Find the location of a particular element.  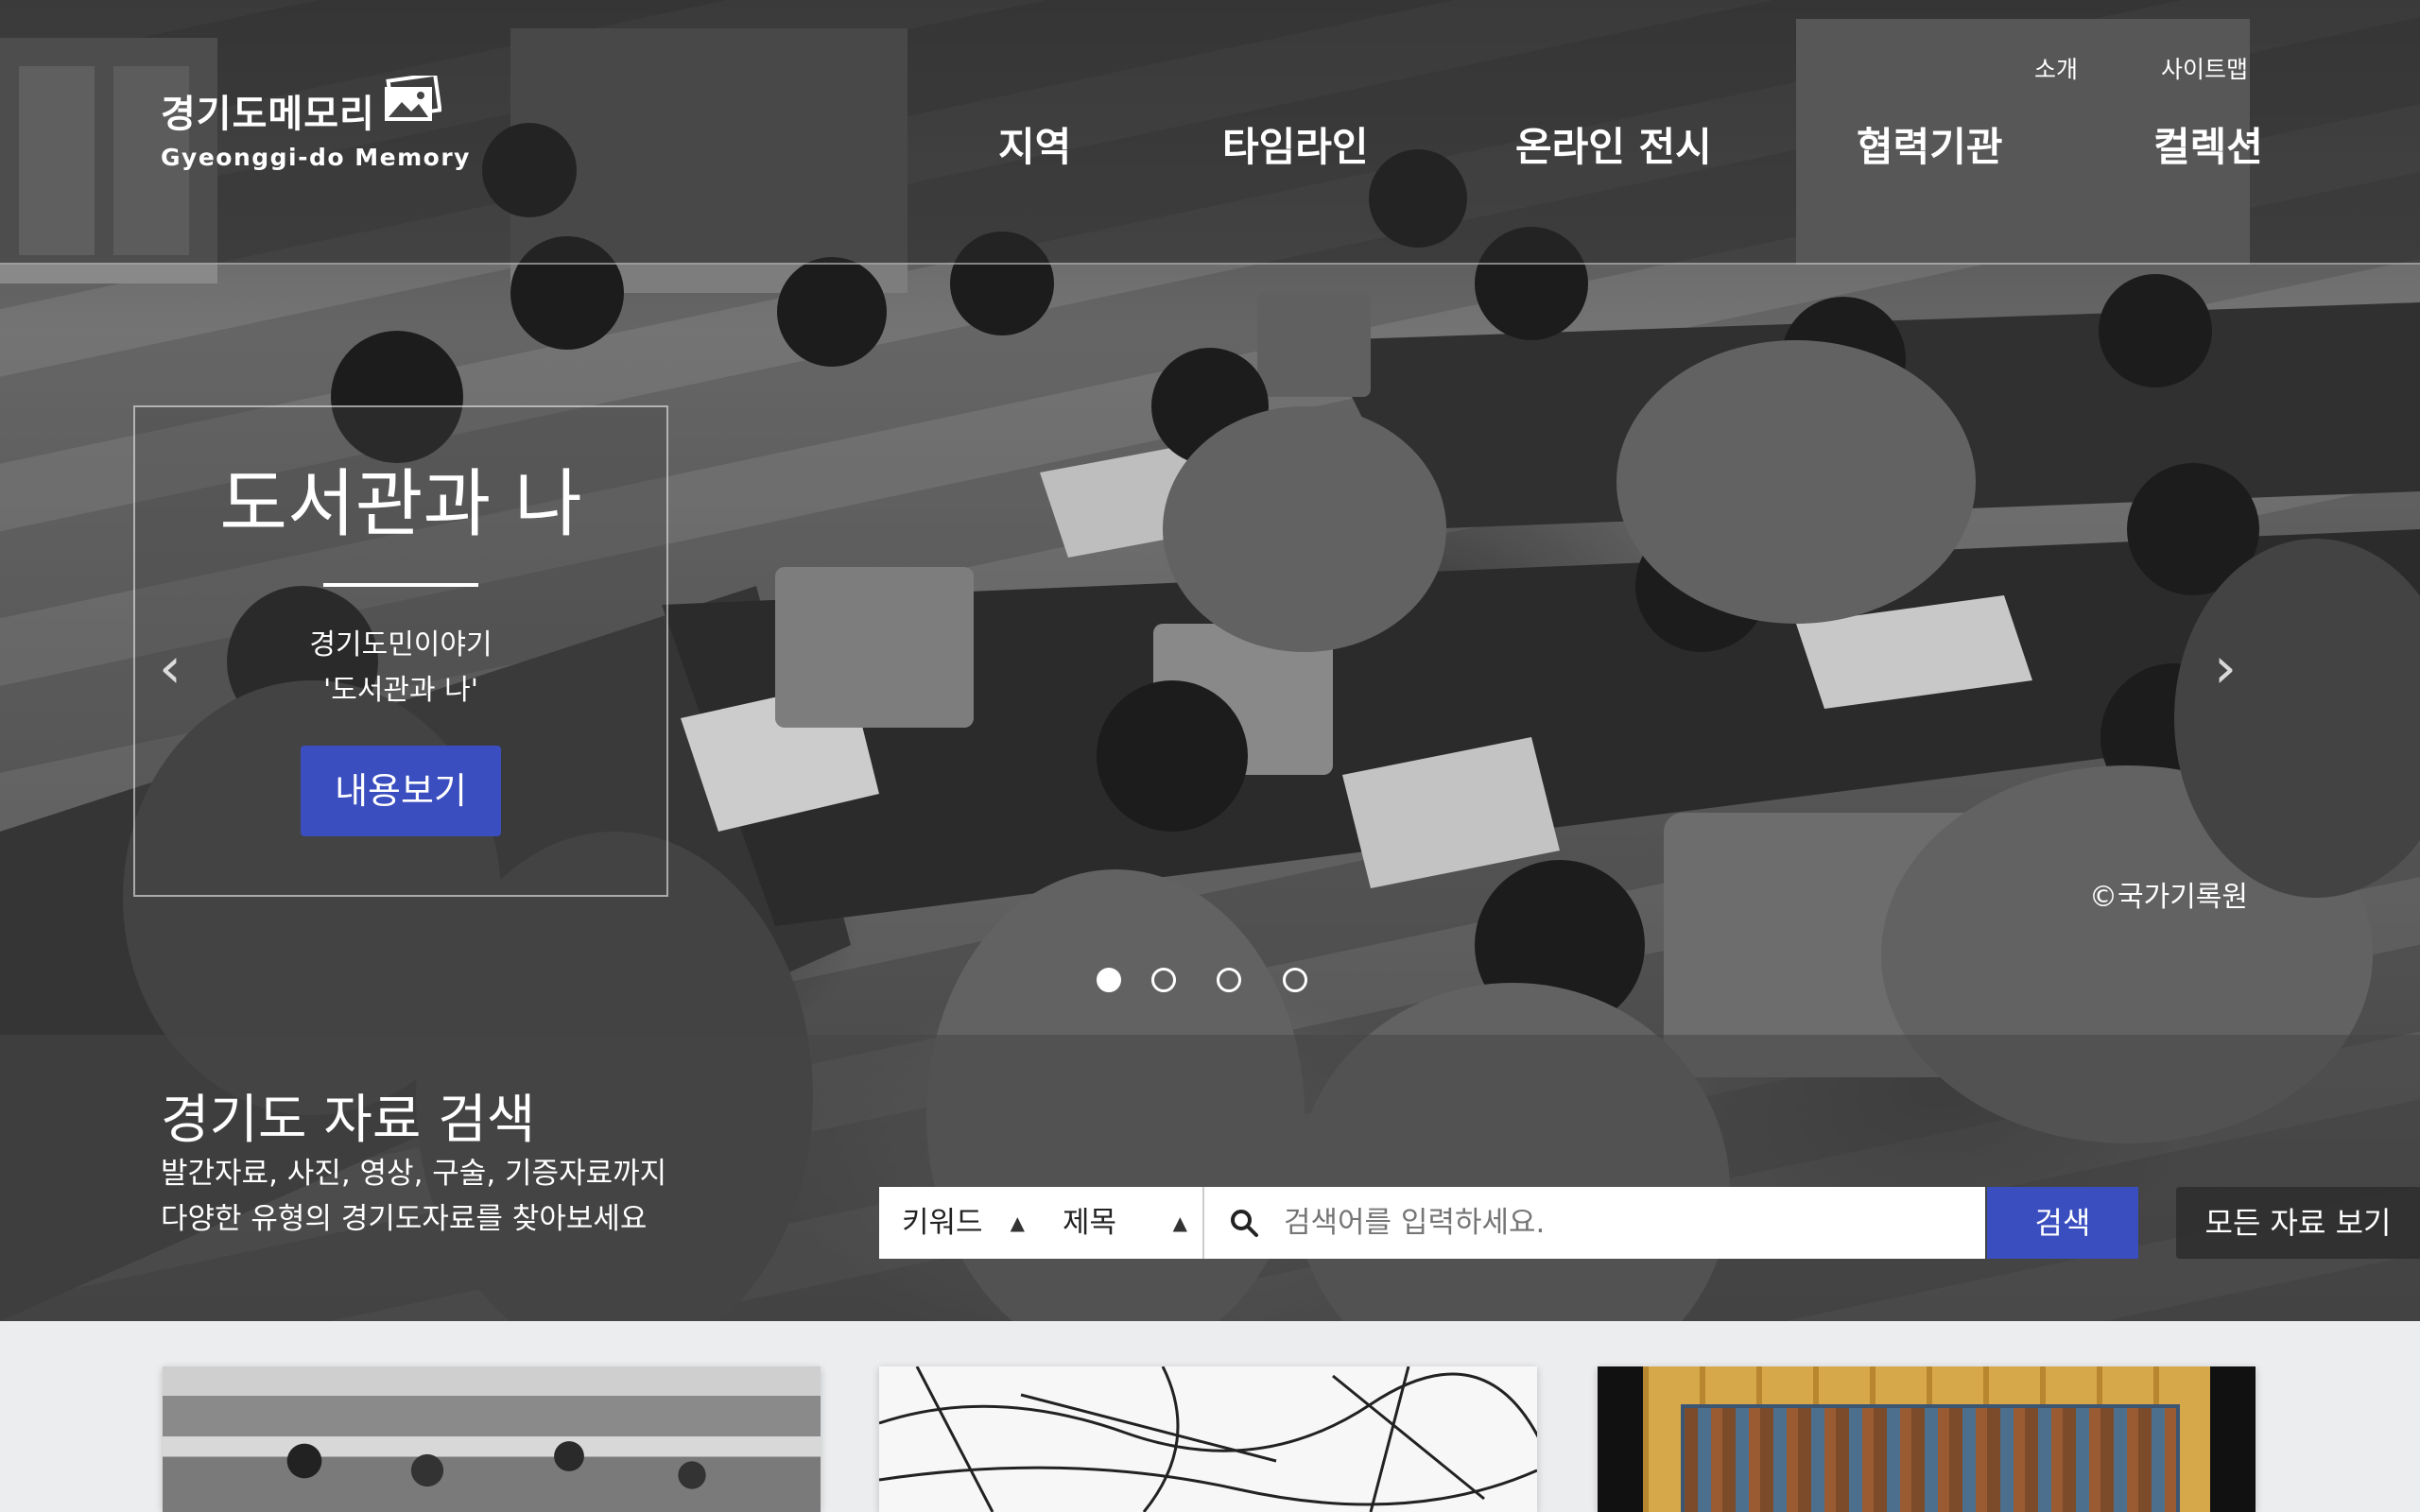

search-button: 검색 is located at coordinates (2062, 1223).